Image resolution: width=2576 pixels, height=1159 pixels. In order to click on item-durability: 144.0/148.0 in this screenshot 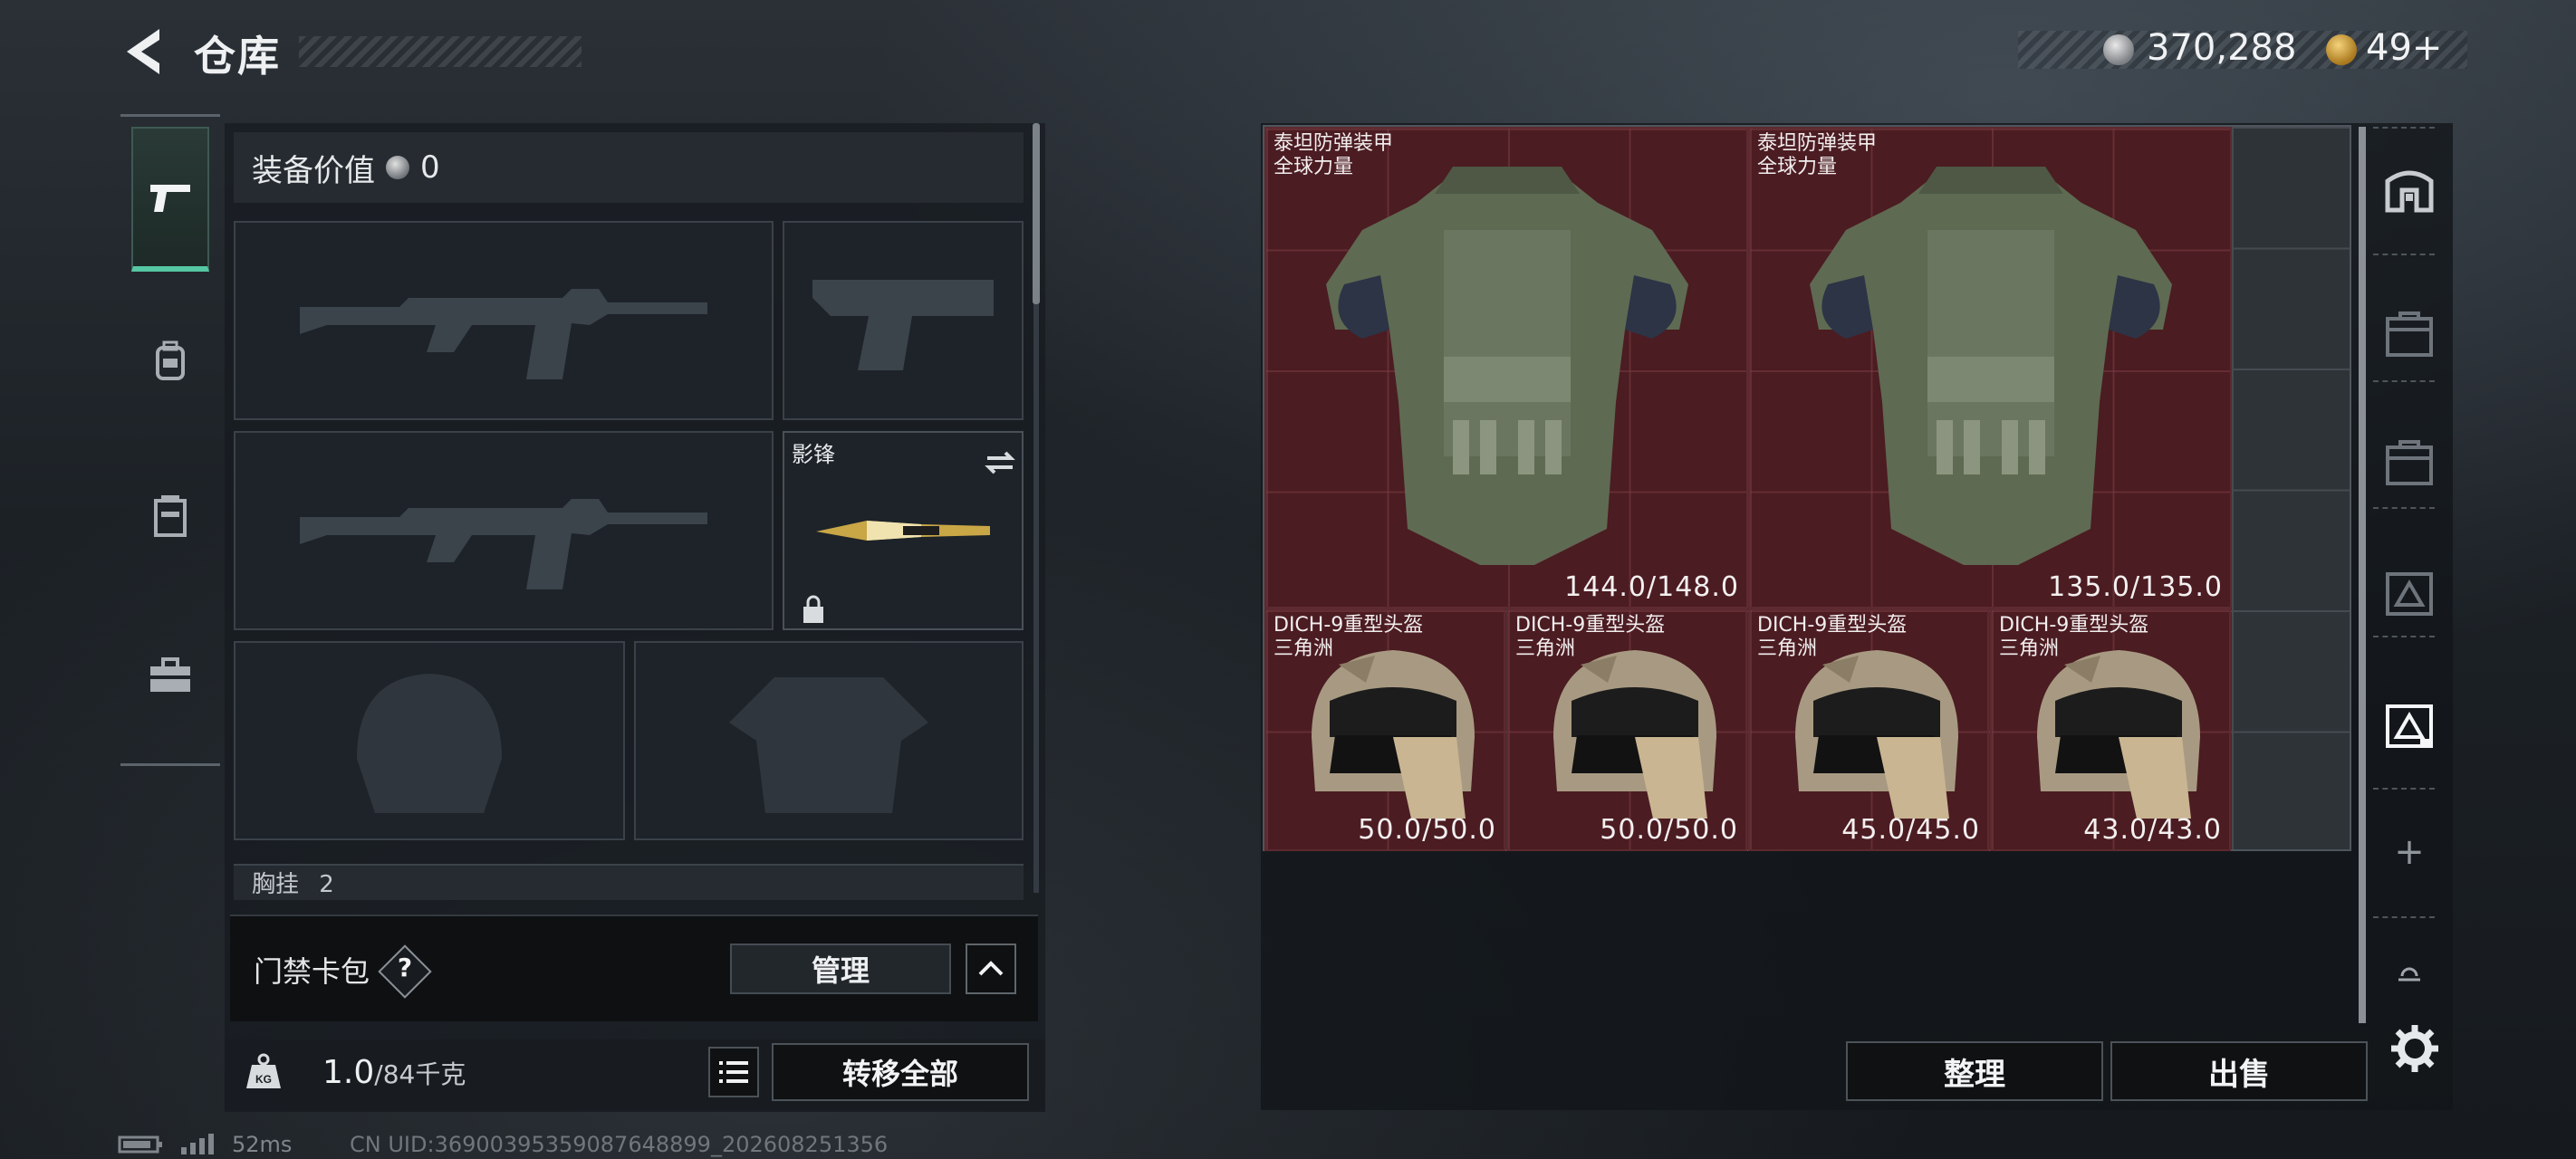, I will do `click(1651, 587)`.